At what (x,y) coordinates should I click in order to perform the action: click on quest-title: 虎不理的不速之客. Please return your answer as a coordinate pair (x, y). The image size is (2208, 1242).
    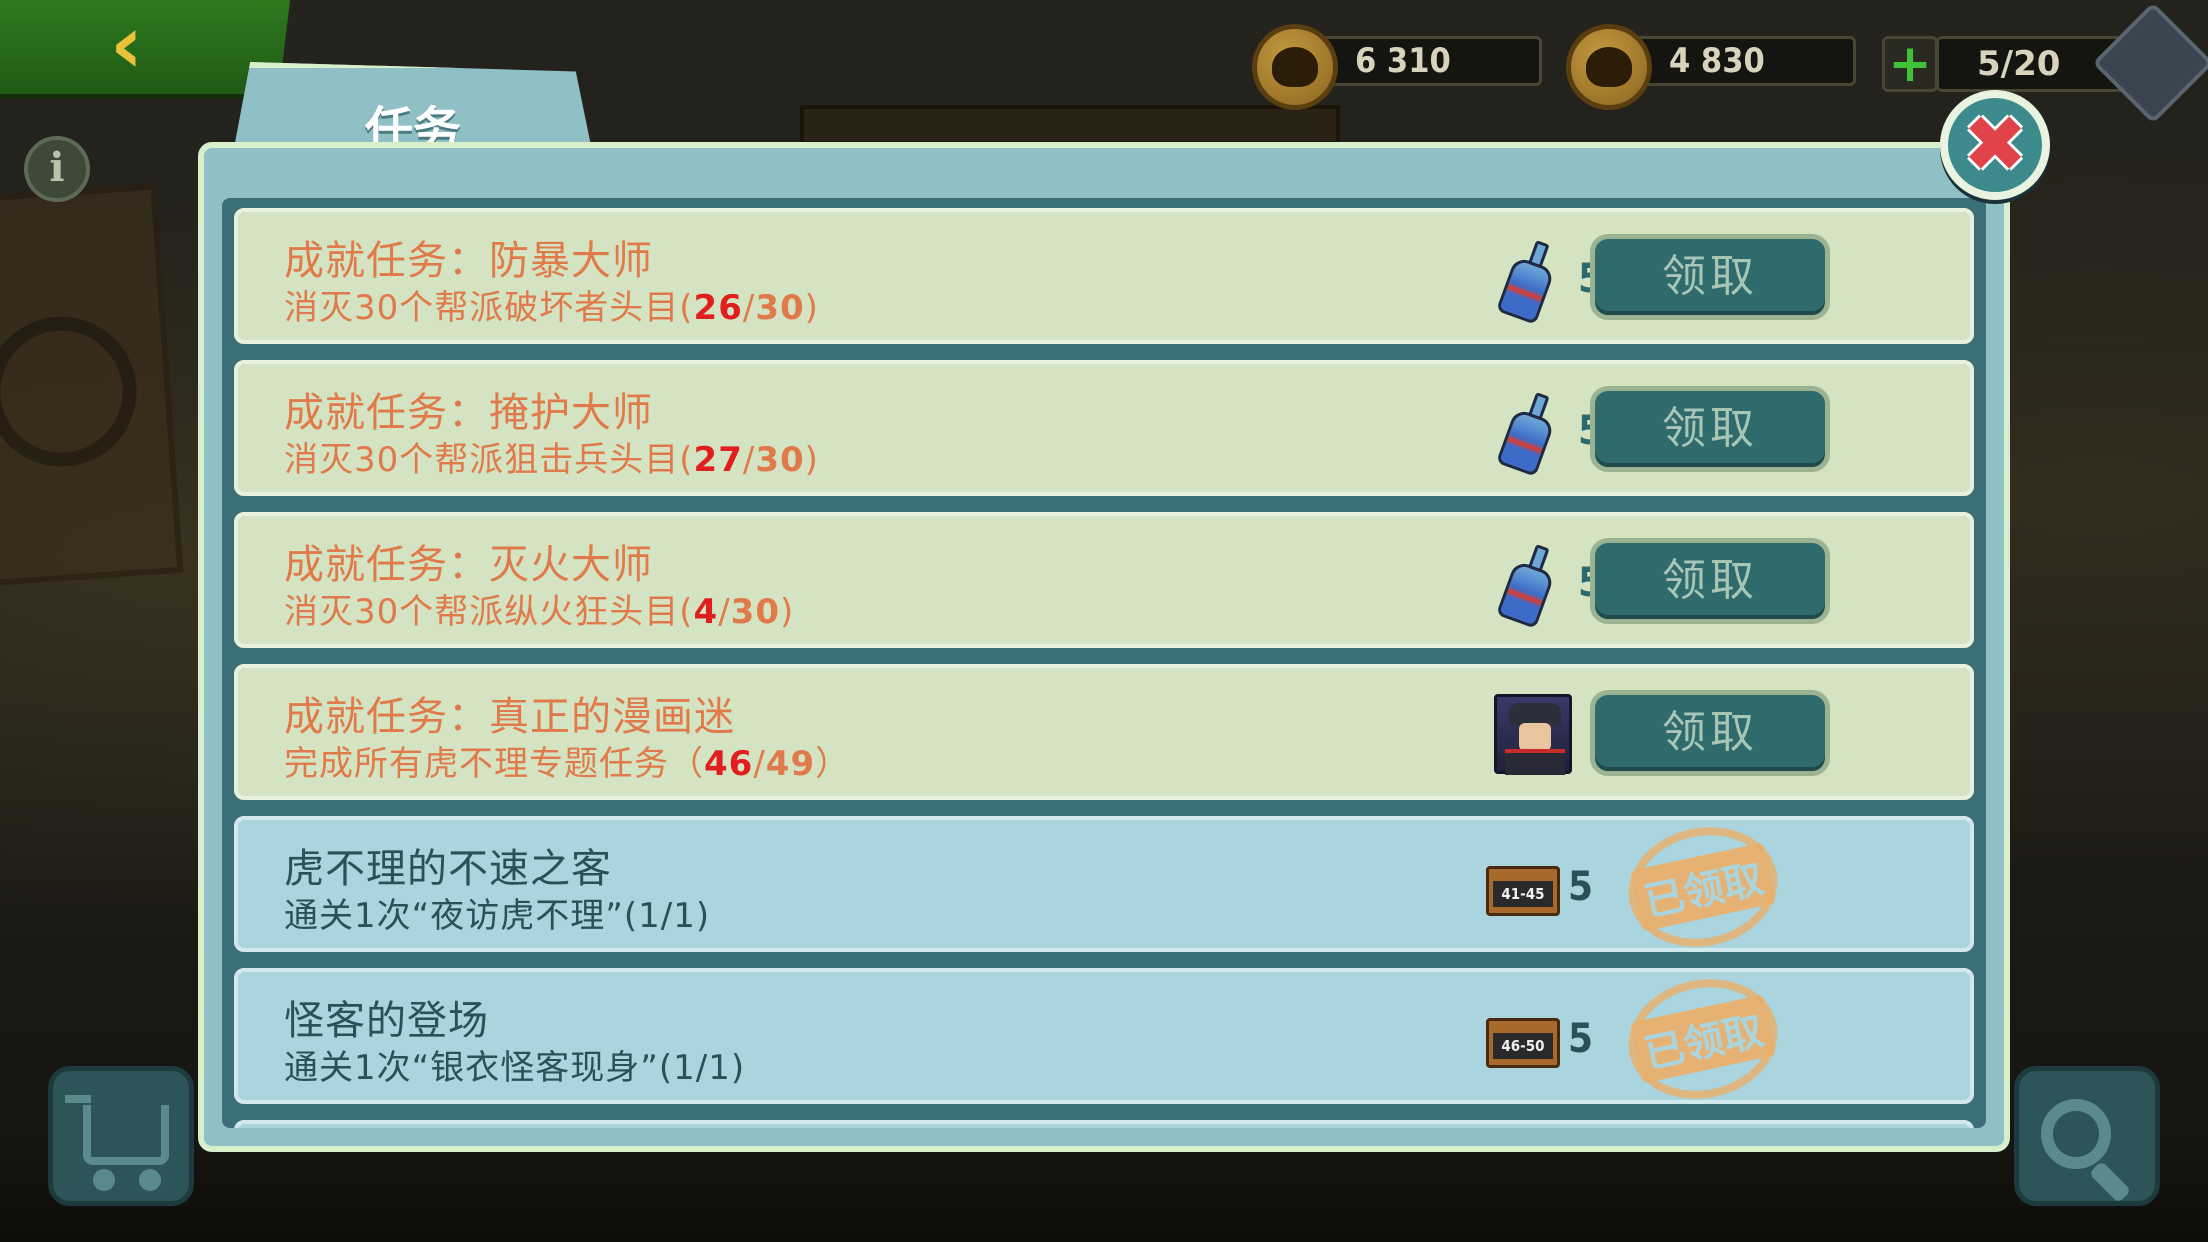
    Looking at the image, I should click on (448, 869).